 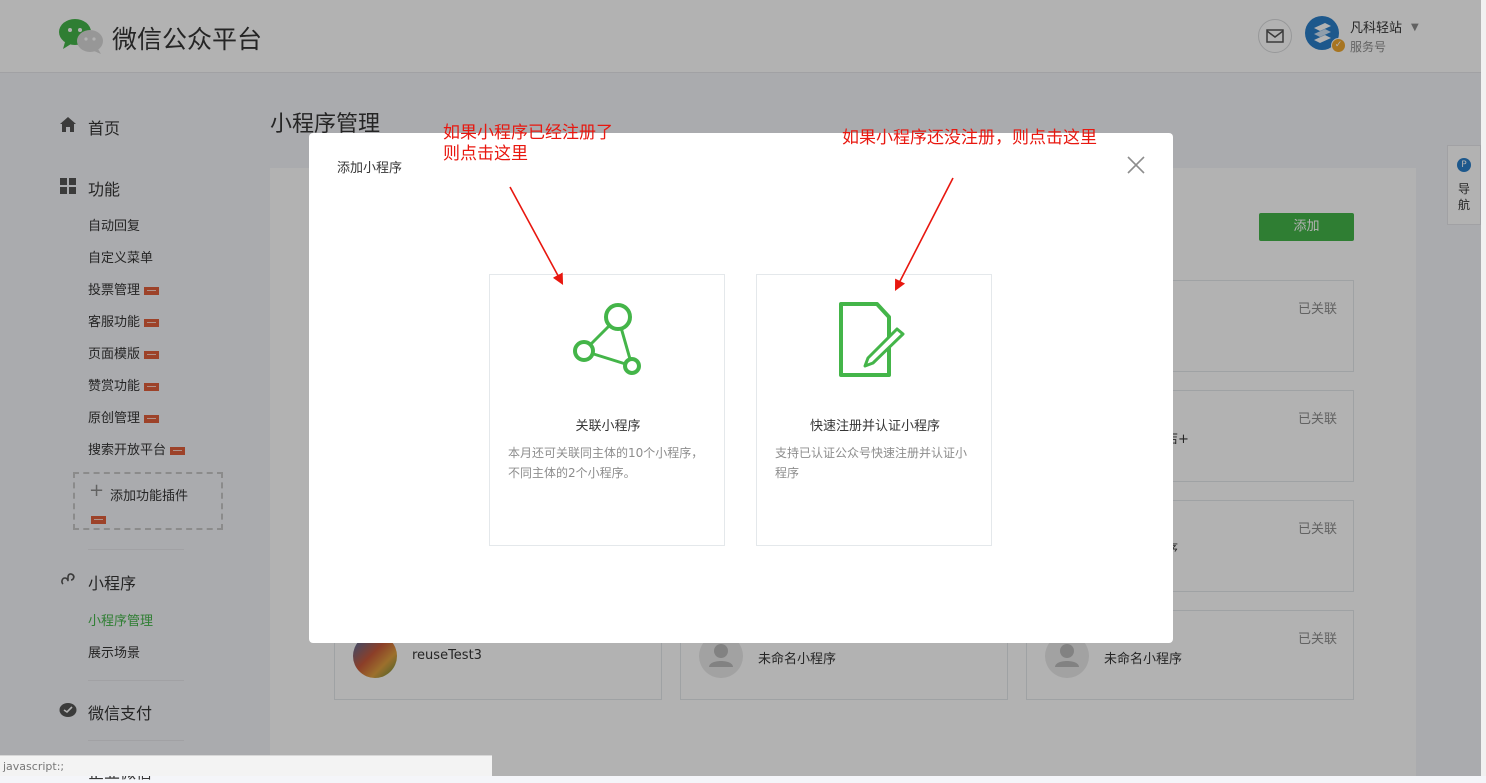 I want to click on link-network-icon, so click(x=607, y=339).